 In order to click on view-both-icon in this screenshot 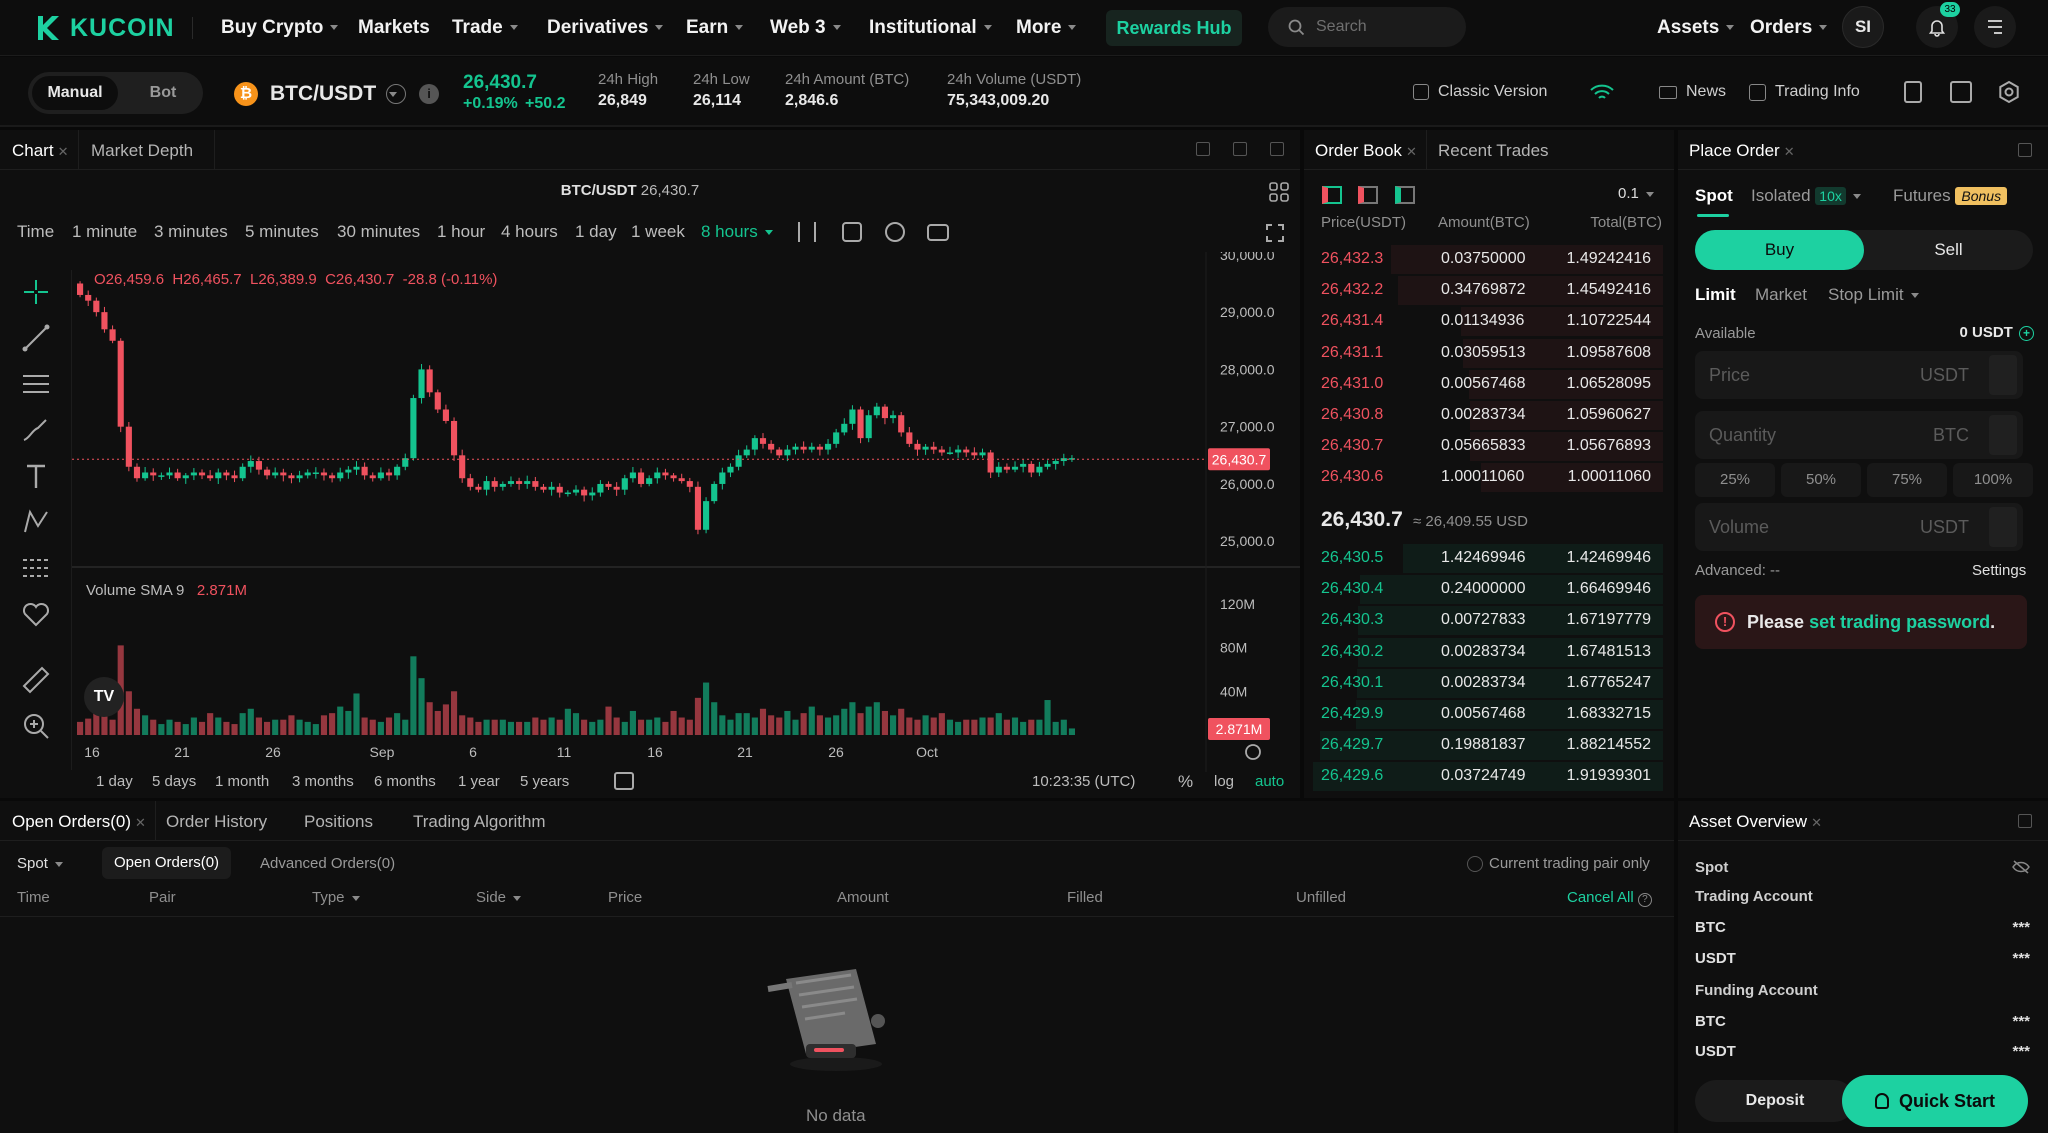, I will do `click(1332, 195)`.